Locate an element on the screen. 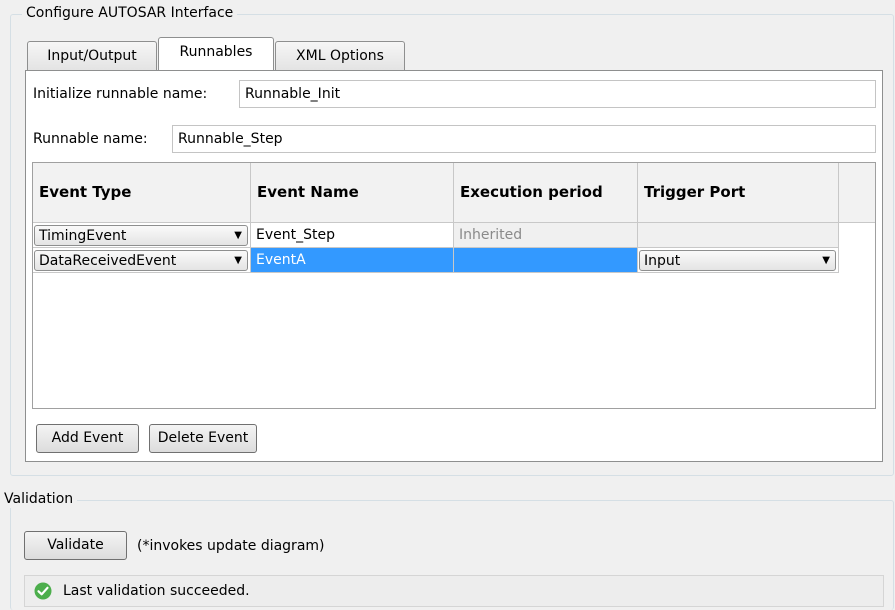 The height and width of the screenshot is (610, 895). event-type-dropdown: DataReceivedEvent ▼ is located at coordinates (141, 260).